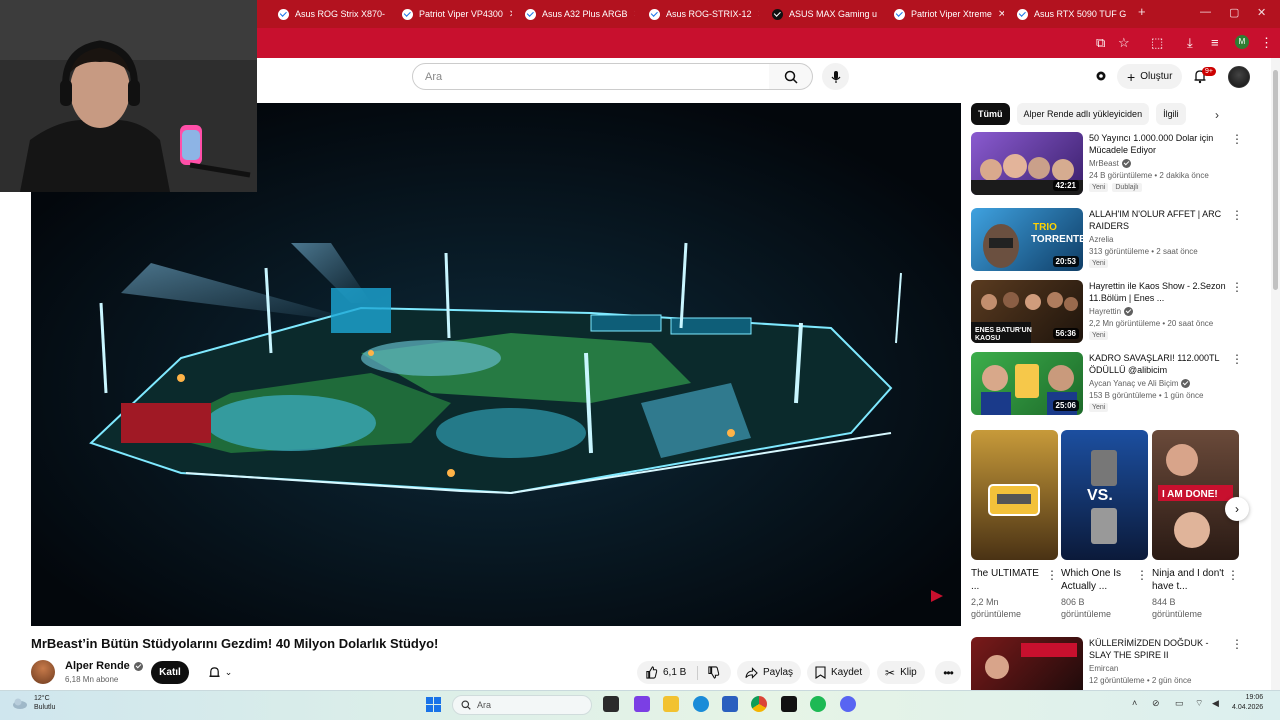 Image resolution: width=1280 pixels, height=720 pixels. What do you see at coordinates (901, 672) in the screenshot?
I see `clip-button: ✂ Klip` at bounding box center [901, 672].